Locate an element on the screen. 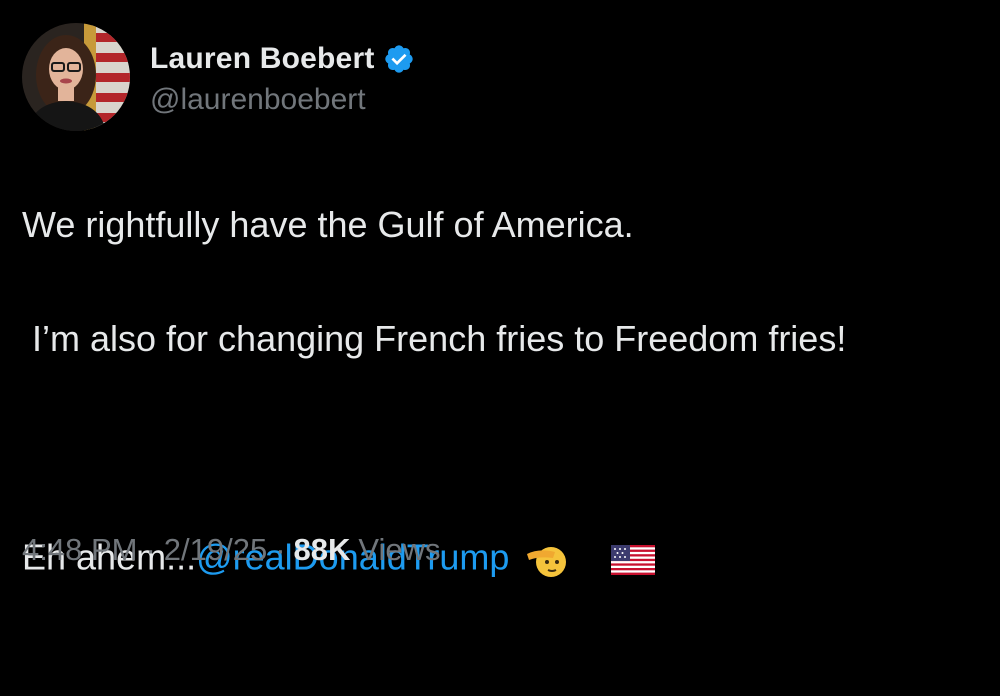 This screenshot has height=696, width=1000. avatar is located at coordinates (76, 77).